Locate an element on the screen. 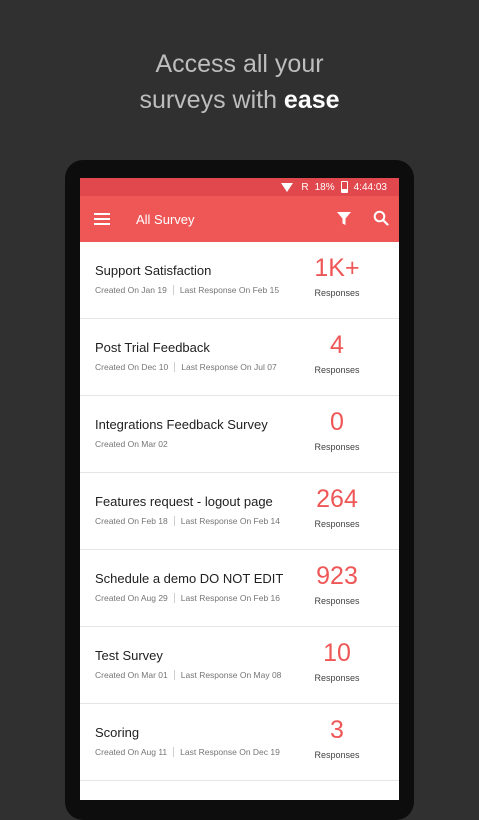 This screenshot has width=479, height=820. battery-percent: 18% is located at coordinates (324, 187).